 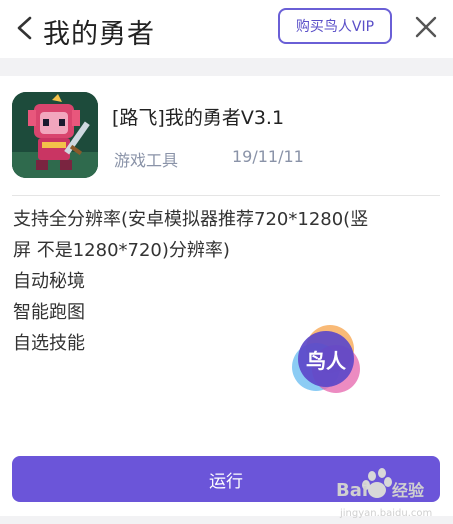 What do you see at coordinates (226, 195) in the screenshot?
I see `divider` at bounding box center [226, 195].